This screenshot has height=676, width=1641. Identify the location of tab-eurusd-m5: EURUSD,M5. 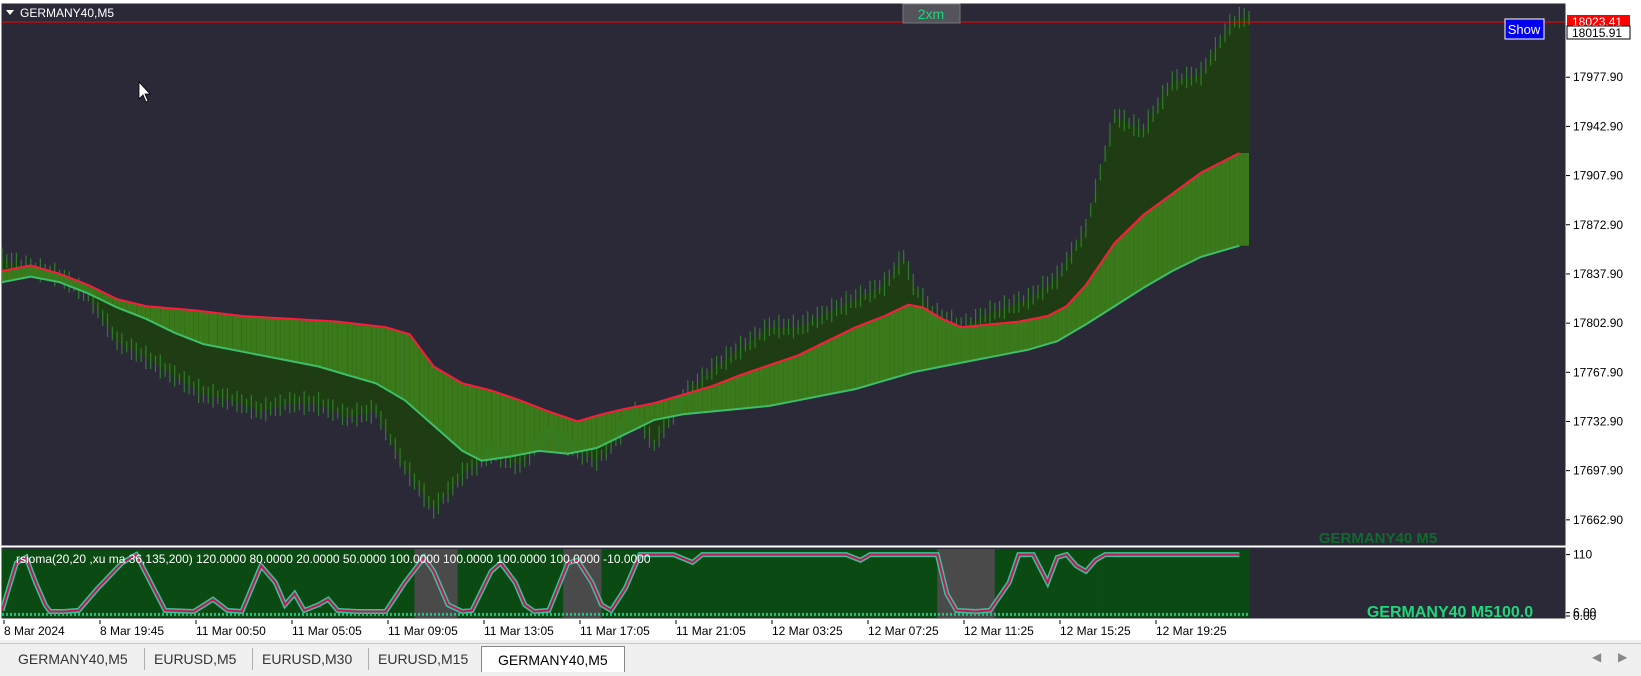
(196, 659).